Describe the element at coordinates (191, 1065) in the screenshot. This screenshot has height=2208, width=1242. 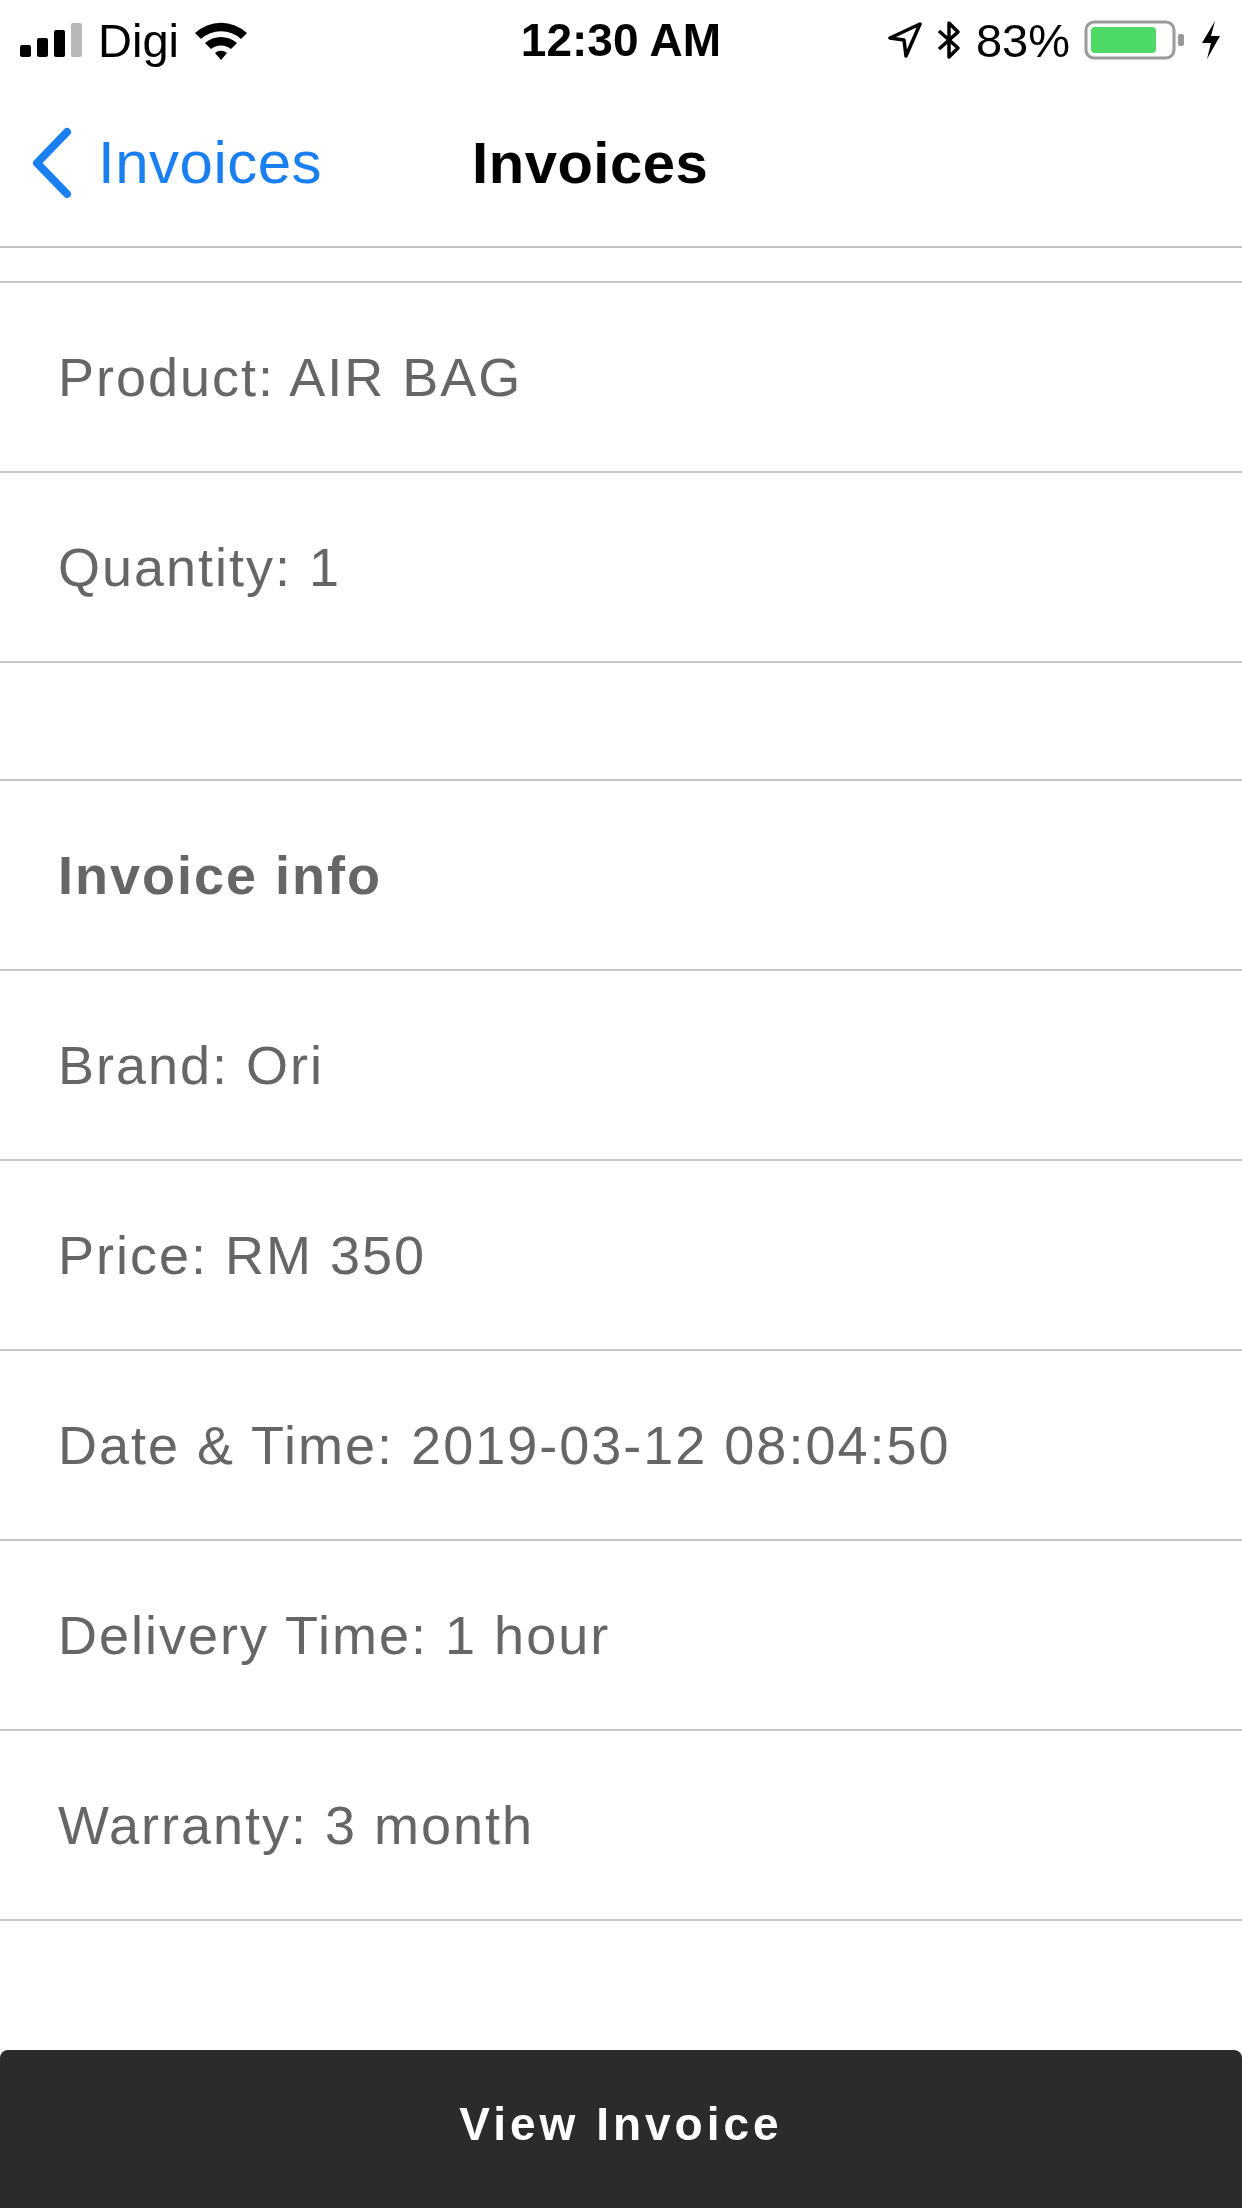
I see `field-text: Brand: Ori` at that location.